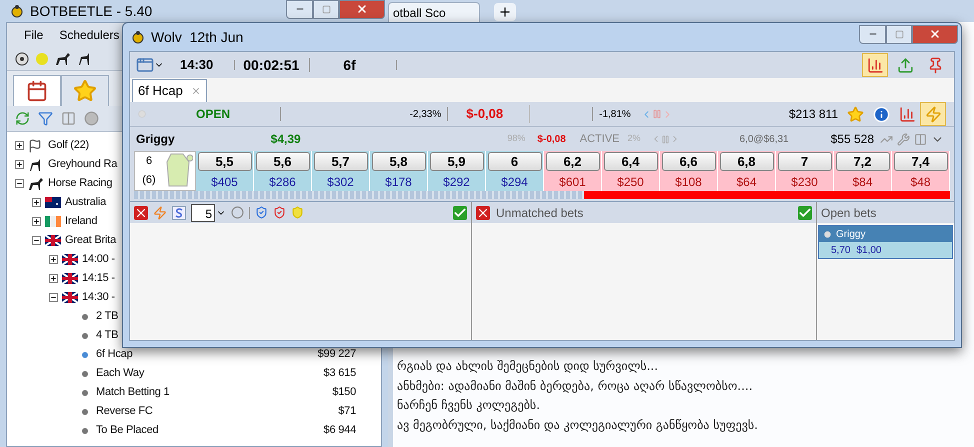 Image resolution: width=974 pixels, height=447 pixels. What do you see at coordinates (399, 161) in the screenshot?
I see `price-button: 5,8` at bounding box center [399, 161].